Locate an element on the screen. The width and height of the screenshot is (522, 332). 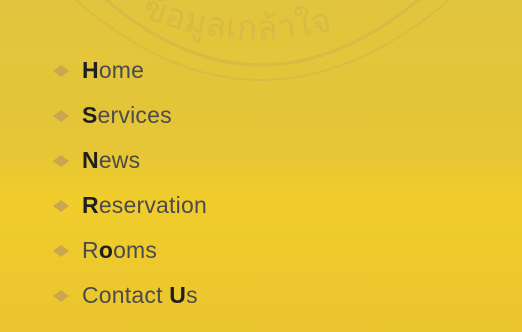
menu-label-contact-us: Contact Us is located at coordinates (140, 295).